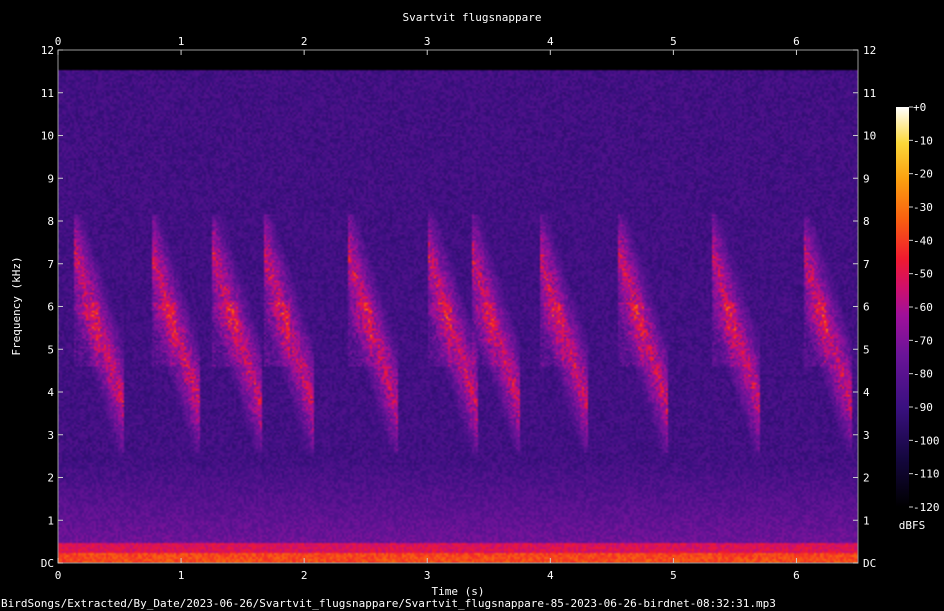  I want to click on colorbar-tick-label: -90, so click(923, 407).